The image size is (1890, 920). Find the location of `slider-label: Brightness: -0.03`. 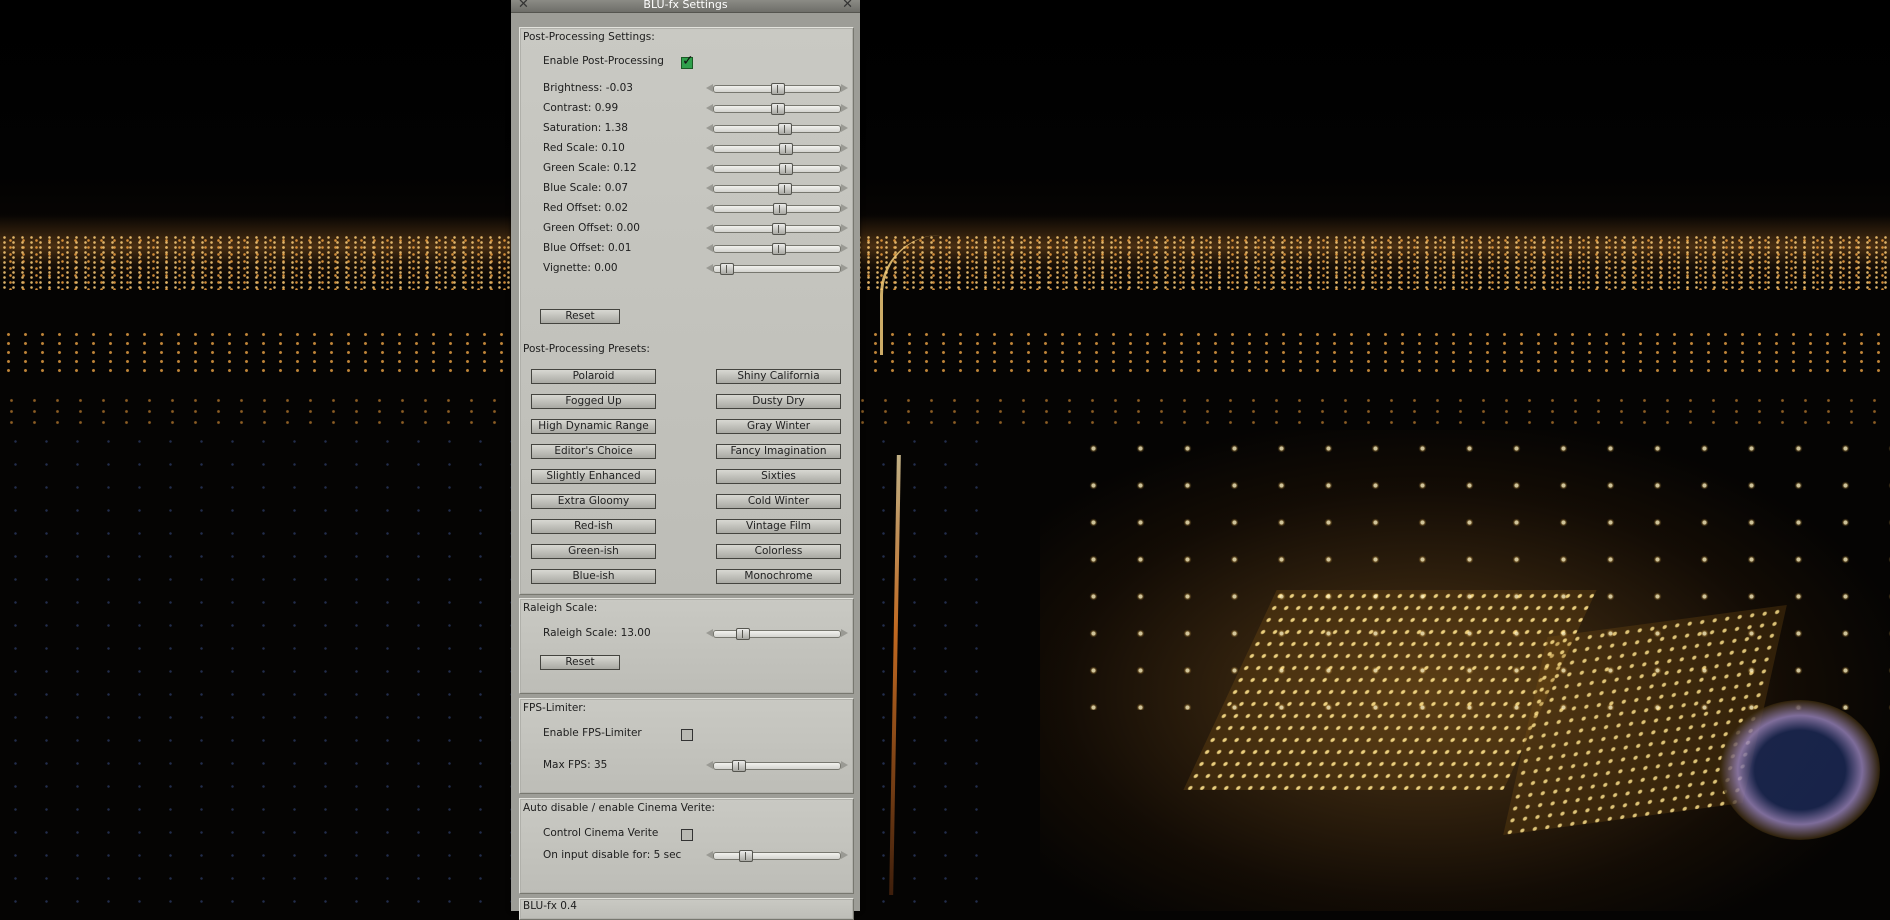

slider-label: Brightness: -0.03 is located at coordinates (588, 88).